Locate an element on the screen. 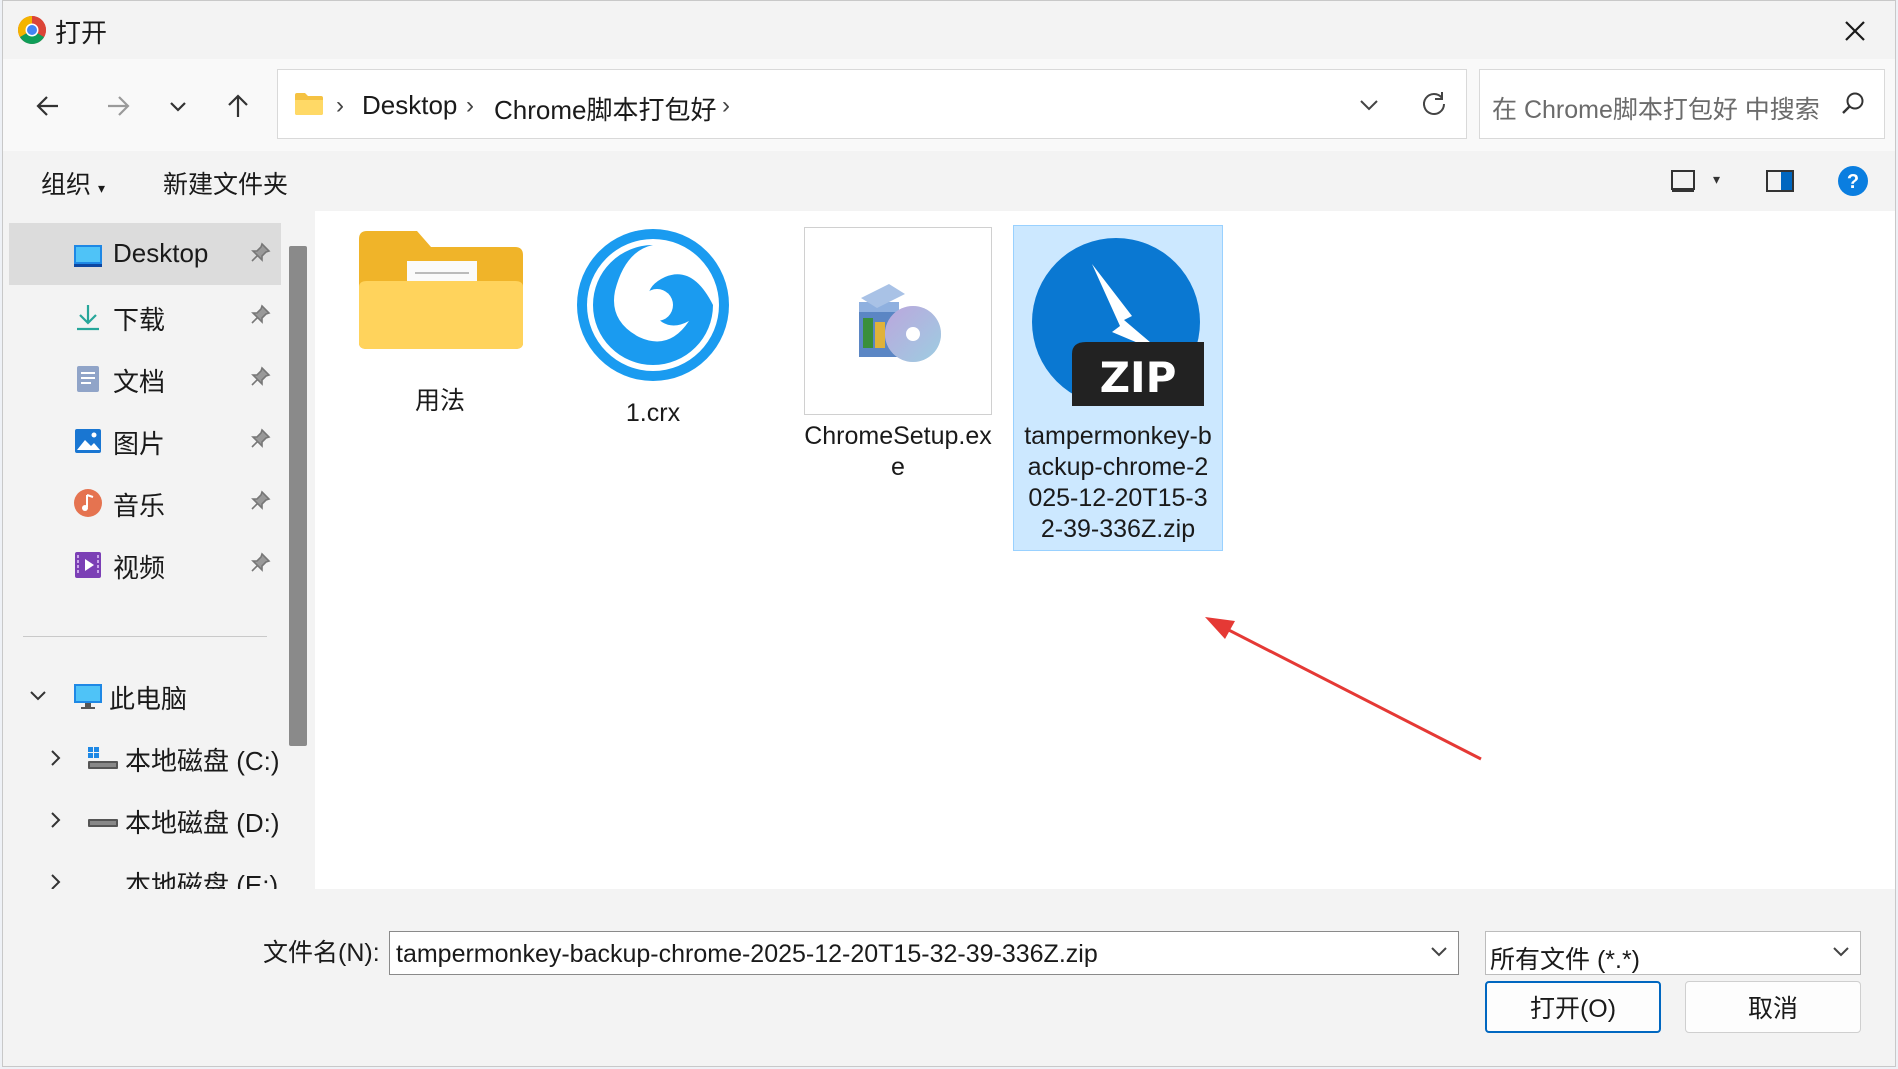  recent-locations-button is located at coordinates (178, 106).